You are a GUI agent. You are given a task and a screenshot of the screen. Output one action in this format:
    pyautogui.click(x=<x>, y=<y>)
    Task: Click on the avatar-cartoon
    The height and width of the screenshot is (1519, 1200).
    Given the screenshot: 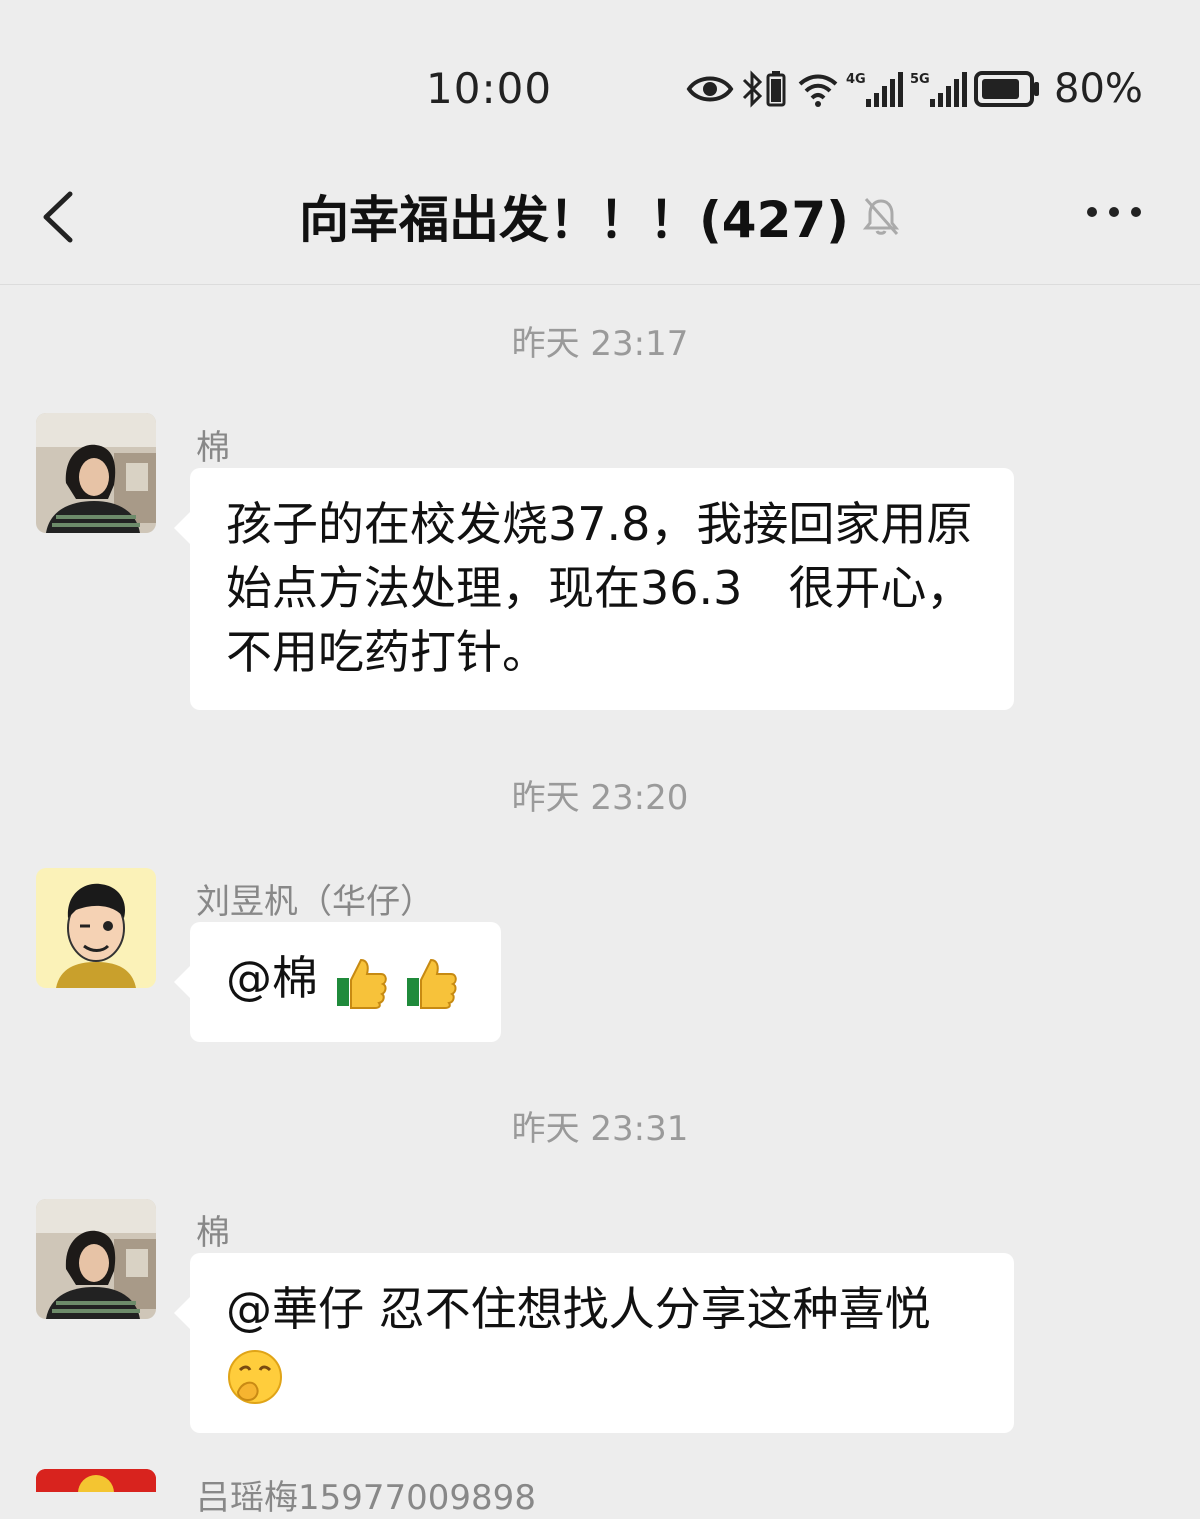 What is the action you would take?
    pyautogui.click(x=96, y=928)
    